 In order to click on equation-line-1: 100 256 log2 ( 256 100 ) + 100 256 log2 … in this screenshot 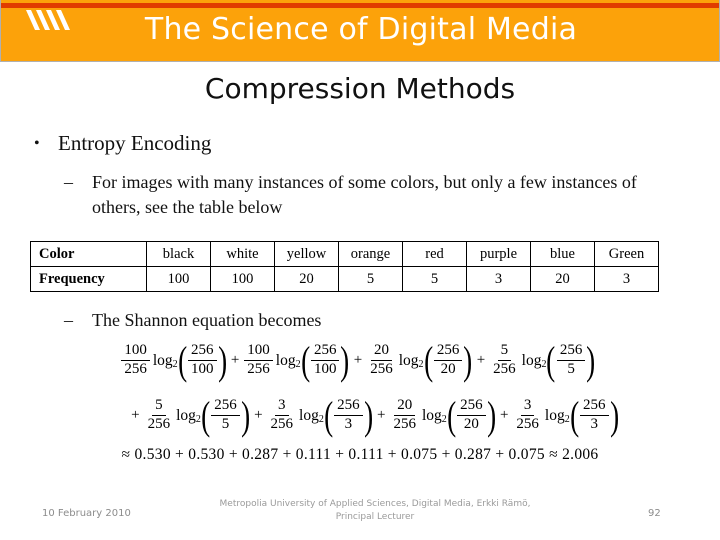, I will do `click(360, 360)`.